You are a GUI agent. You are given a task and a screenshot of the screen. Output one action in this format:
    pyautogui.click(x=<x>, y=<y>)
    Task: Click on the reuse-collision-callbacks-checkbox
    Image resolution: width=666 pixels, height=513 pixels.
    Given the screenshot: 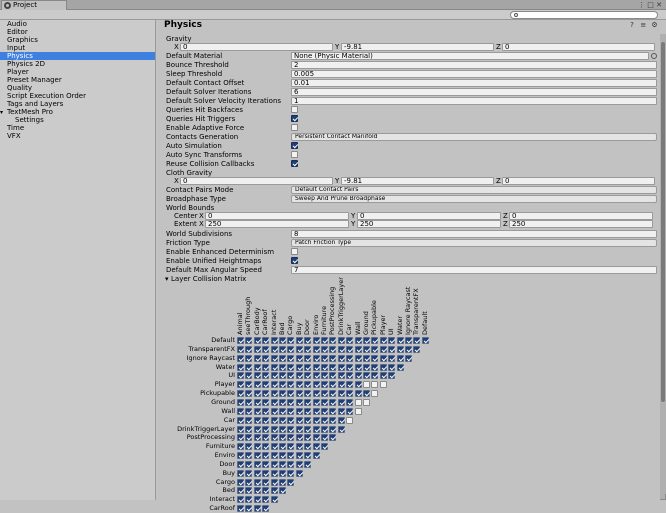 What is the action you would take?
    pyautogui.click(x=294, y=163)
    